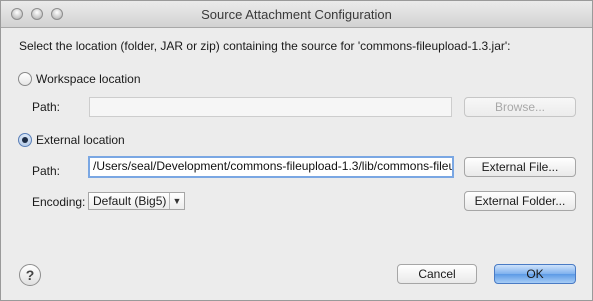 Image resolution: width=593 pixels, height=301 pixels. What do you see at coordinates (30, 275) in the screenshot?
I see `help-icon: ?` at bounding box center [30, 275].